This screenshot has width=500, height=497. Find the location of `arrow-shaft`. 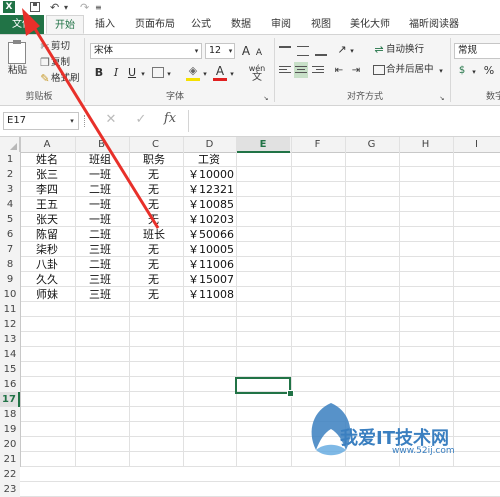

arrow-shaft is located at coordinates (95, 126).